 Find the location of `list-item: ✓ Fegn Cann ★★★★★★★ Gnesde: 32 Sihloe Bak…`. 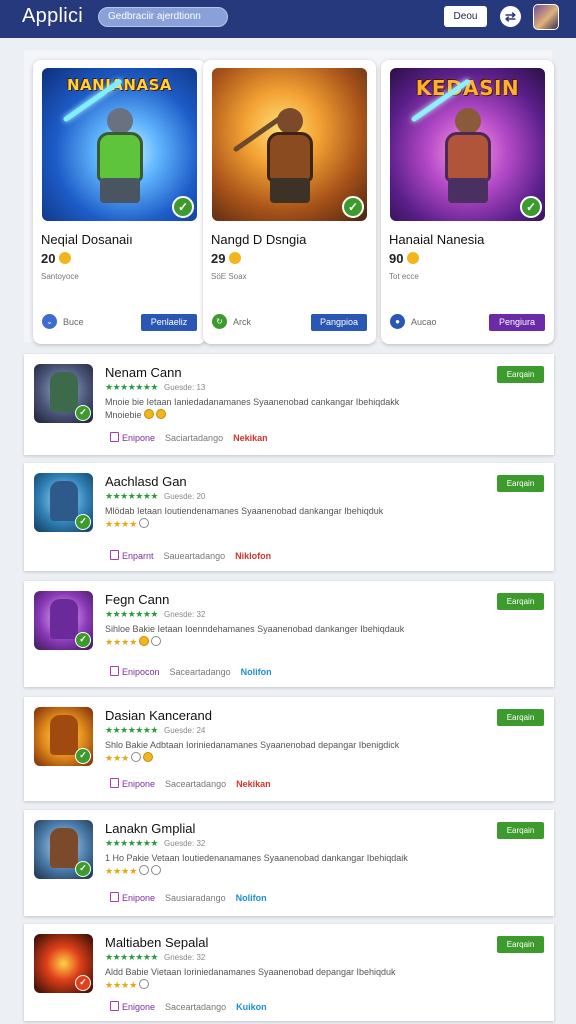

list-item: ✓ Fegn Cann ★★★★★★★ Gnesde: 32 Sihloe Bak… is located at coordinates (289, 634).